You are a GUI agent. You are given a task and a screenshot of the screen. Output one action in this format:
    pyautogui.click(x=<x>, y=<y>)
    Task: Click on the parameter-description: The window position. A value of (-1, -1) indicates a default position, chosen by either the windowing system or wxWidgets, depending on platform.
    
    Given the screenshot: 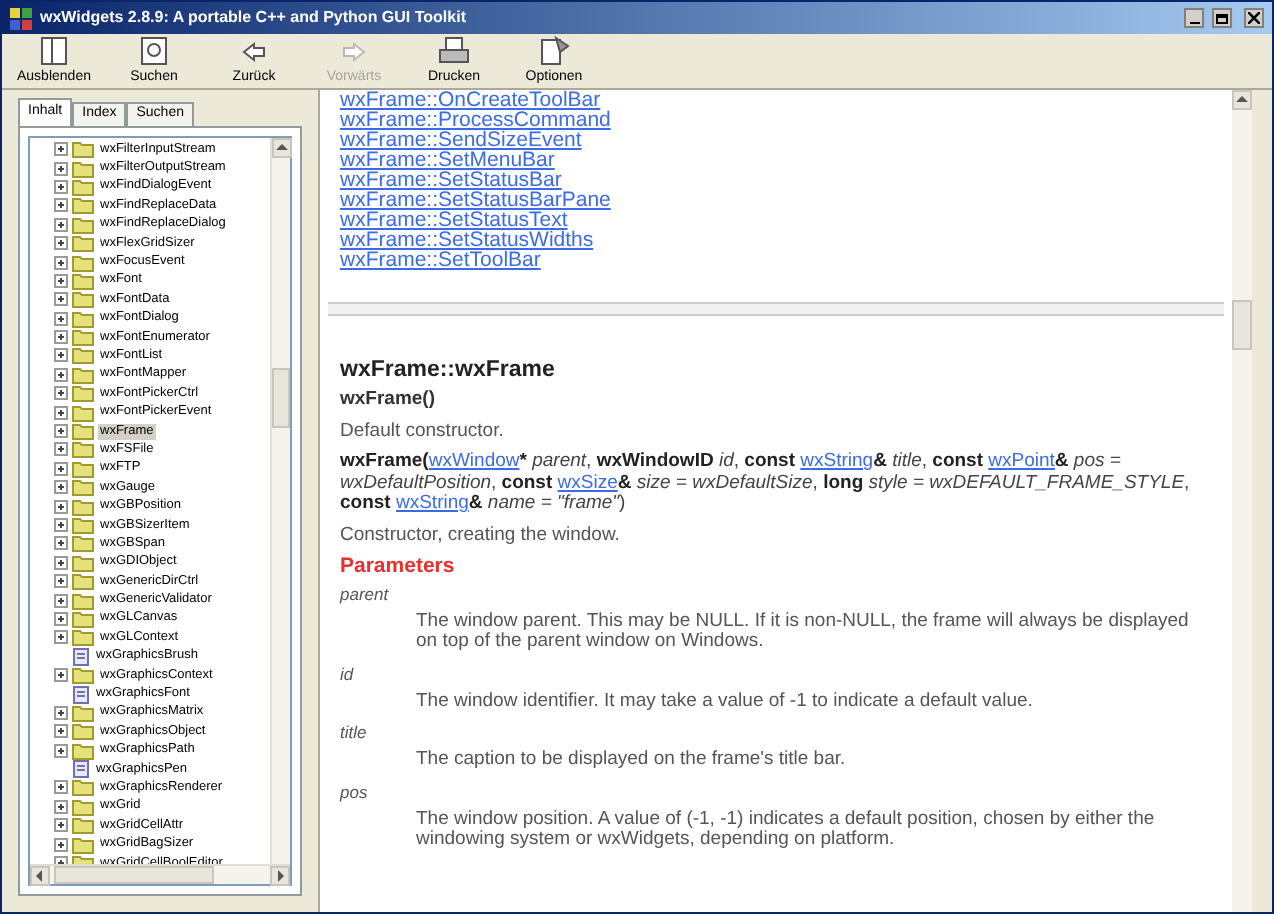 What is the action you would take?
    pyautogui.click(x=785, y=830)
    